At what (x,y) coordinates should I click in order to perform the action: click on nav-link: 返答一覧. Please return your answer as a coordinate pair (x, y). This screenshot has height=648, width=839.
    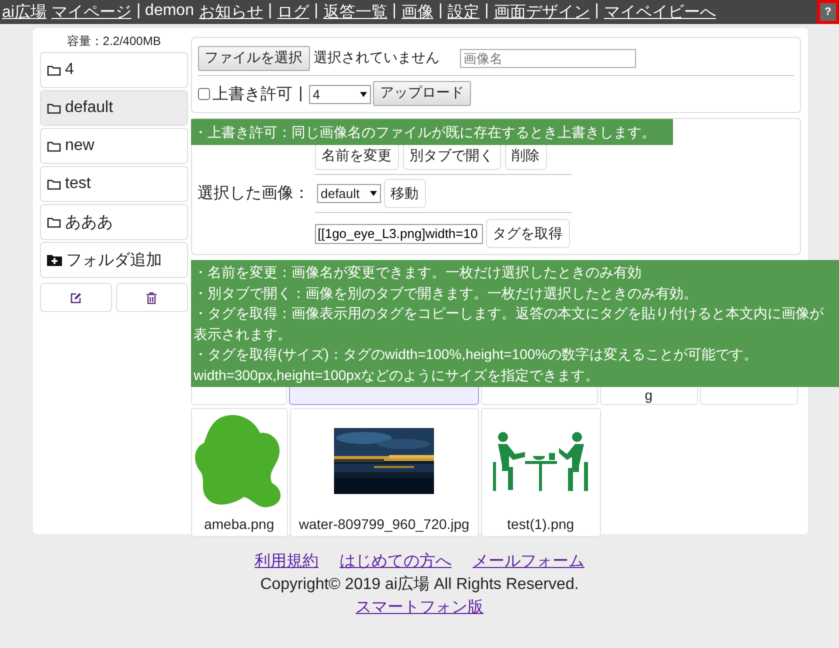
    Looking at the image, I should click on (355, 12).